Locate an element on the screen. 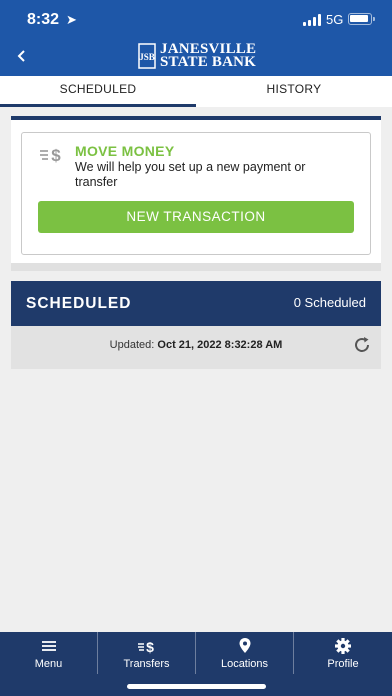  chevron-left-icon is located at coordinates (21, 56).